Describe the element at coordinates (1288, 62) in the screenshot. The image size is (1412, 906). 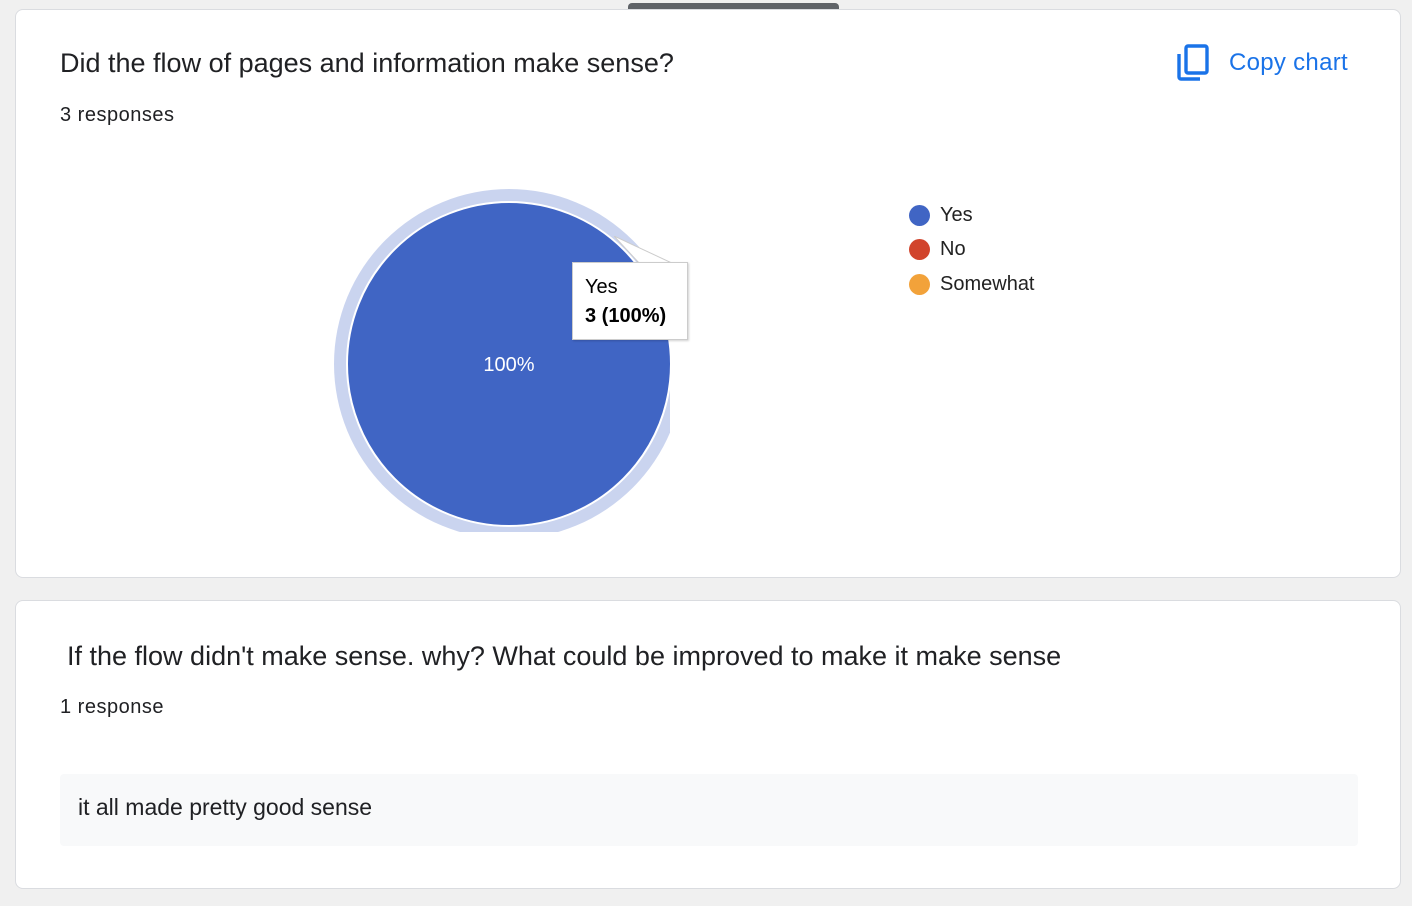
I see `copy-chart-label: Copy chart` at that location.